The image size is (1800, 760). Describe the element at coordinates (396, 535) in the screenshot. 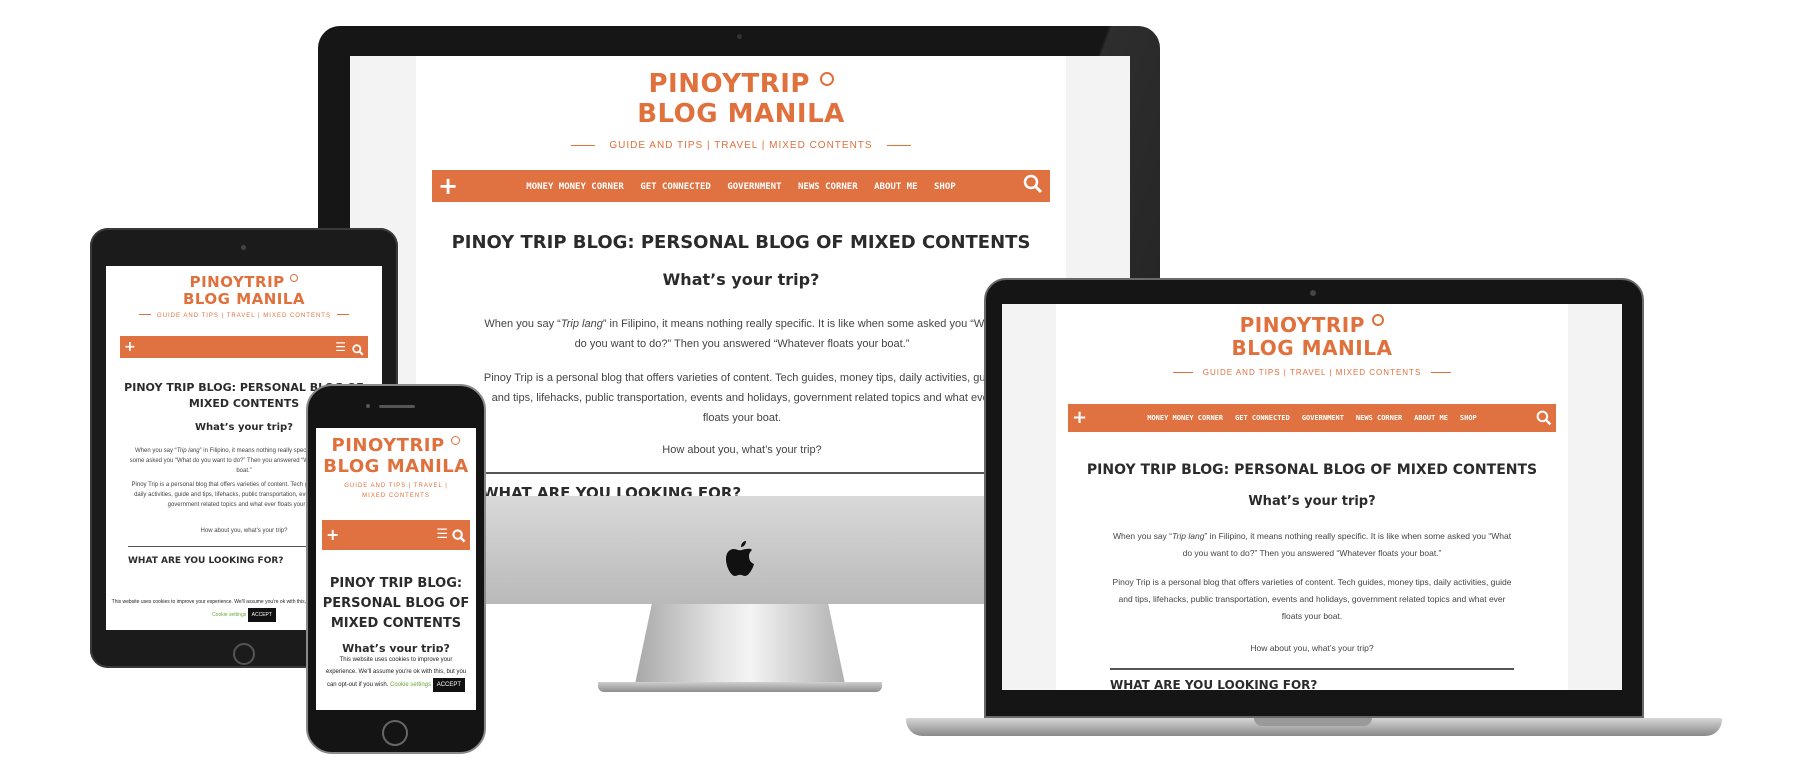

I see `phone-nav: + ☰` at that location.